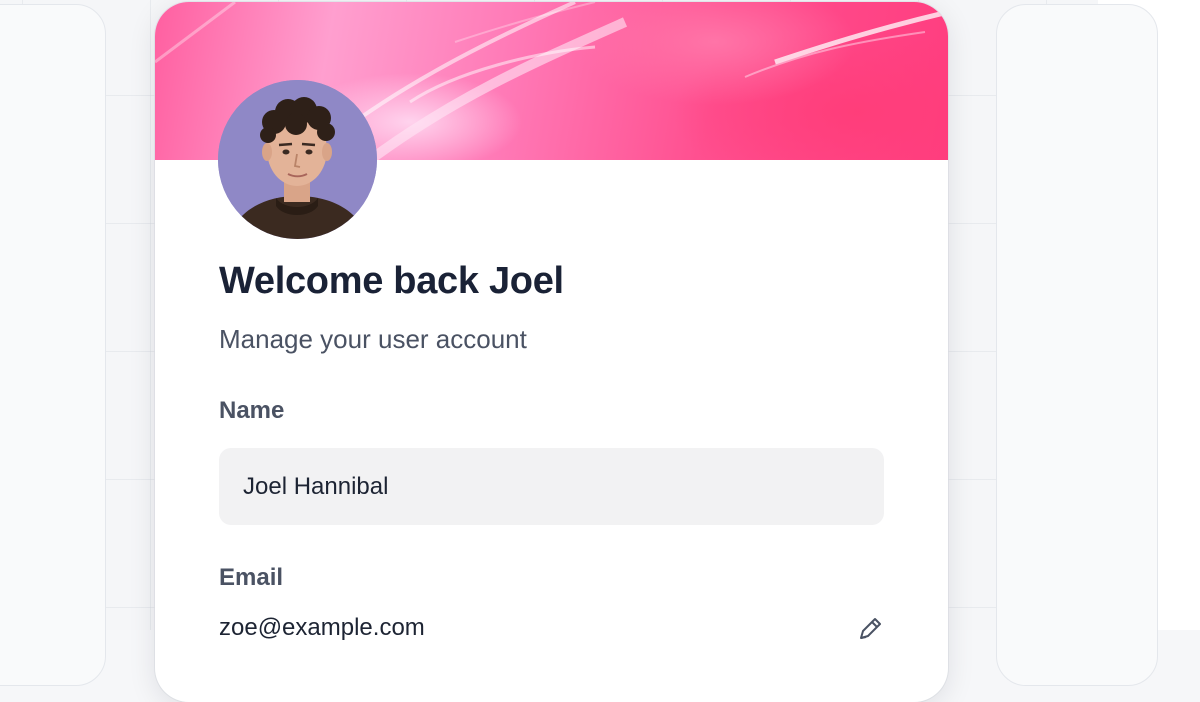  I want to click on email-field-label: Email, so click(251, 577).